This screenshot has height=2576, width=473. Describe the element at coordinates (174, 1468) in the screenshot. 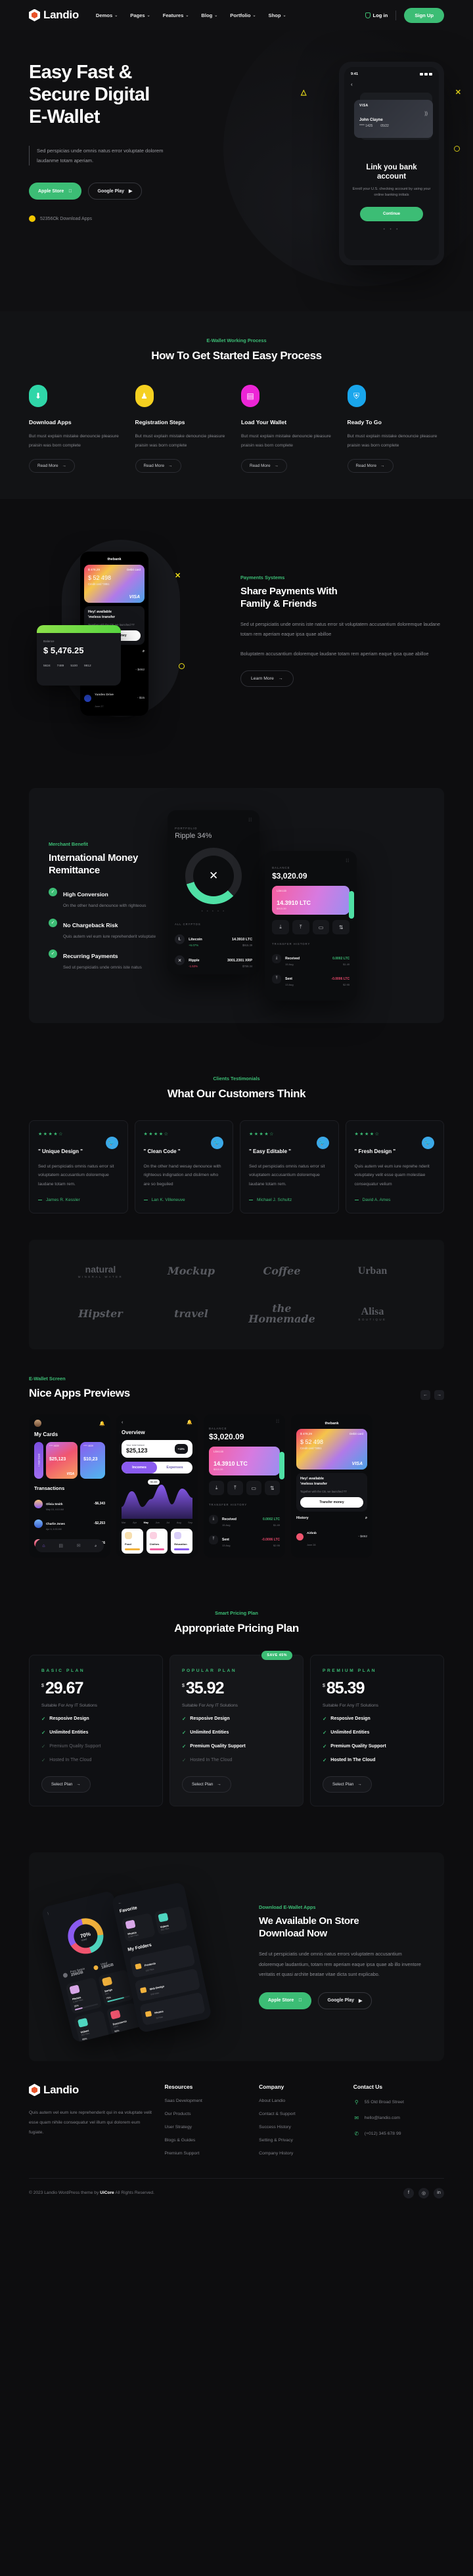

I see `tab-expenses: Expenses` at that location.